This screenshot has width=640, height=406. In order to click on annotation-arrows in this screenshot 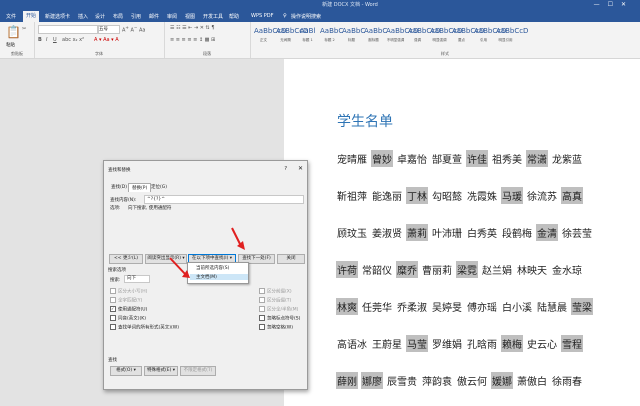, I will do `click(207, 252)`.